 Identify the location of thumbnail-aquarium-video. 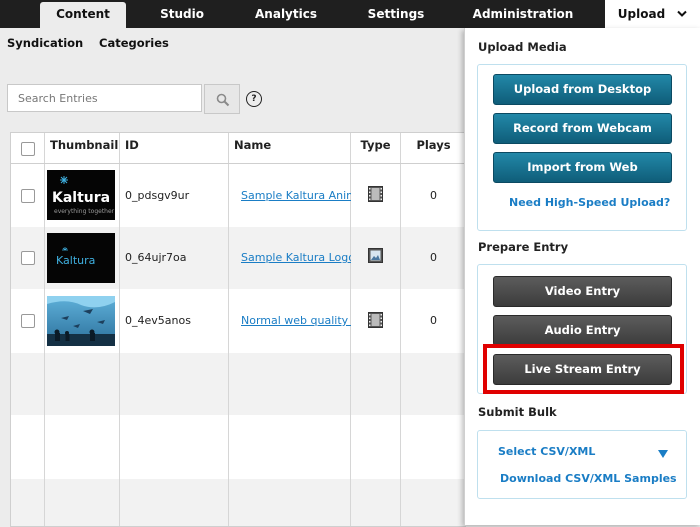
(81, 321).